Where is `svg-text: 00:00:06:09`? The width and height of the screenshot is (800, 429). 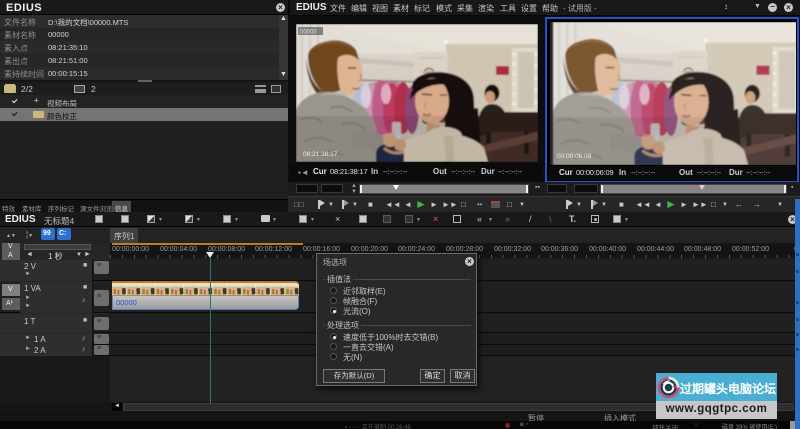 svg-text: 00:00:06:09 is located at coordinates (574, 156).